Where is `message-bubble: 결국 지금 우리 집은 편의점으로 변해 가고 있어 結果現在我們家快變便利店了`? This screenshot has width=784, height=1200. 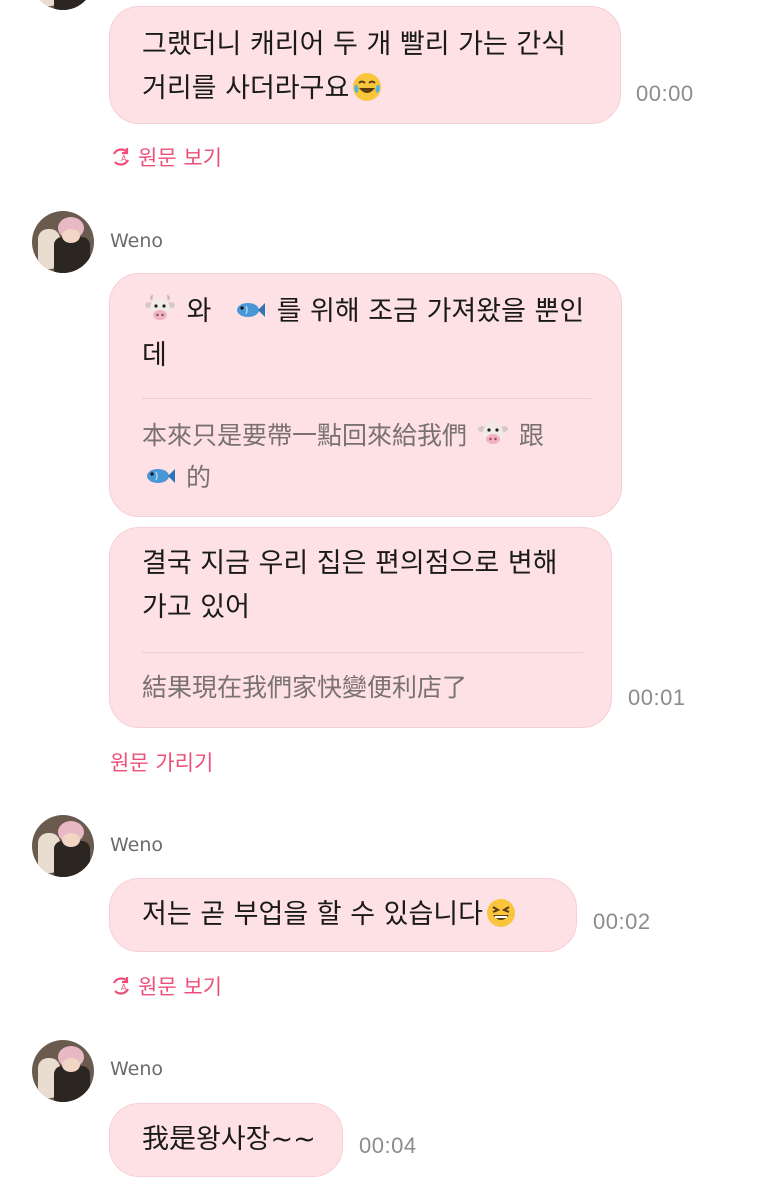
message-bubble: 결국 지금 우리 집은 편의점으로 변해 가고 있어 結果現在我們家快變便利店了 is located at coordinates (360, 627).